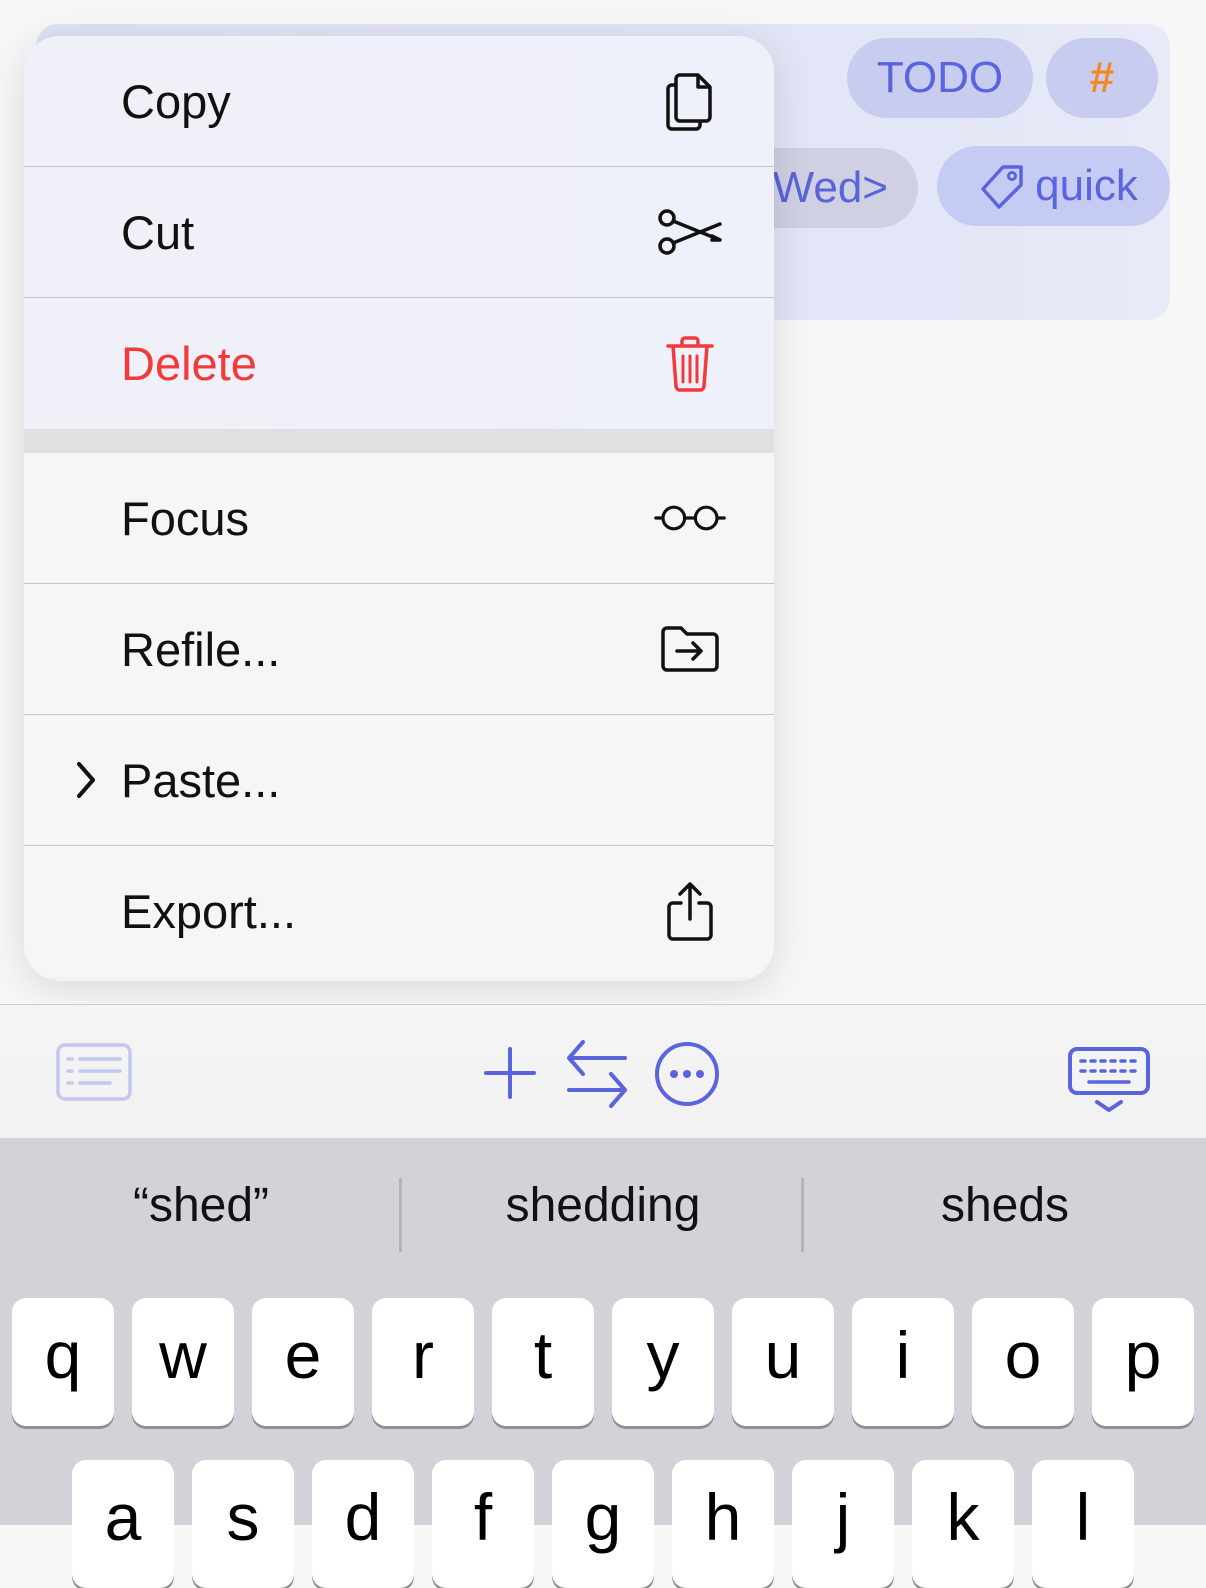  Describe the element at coordinates (176, 101) in the screenshot. I see `menu-item-label: Copy` at that location.